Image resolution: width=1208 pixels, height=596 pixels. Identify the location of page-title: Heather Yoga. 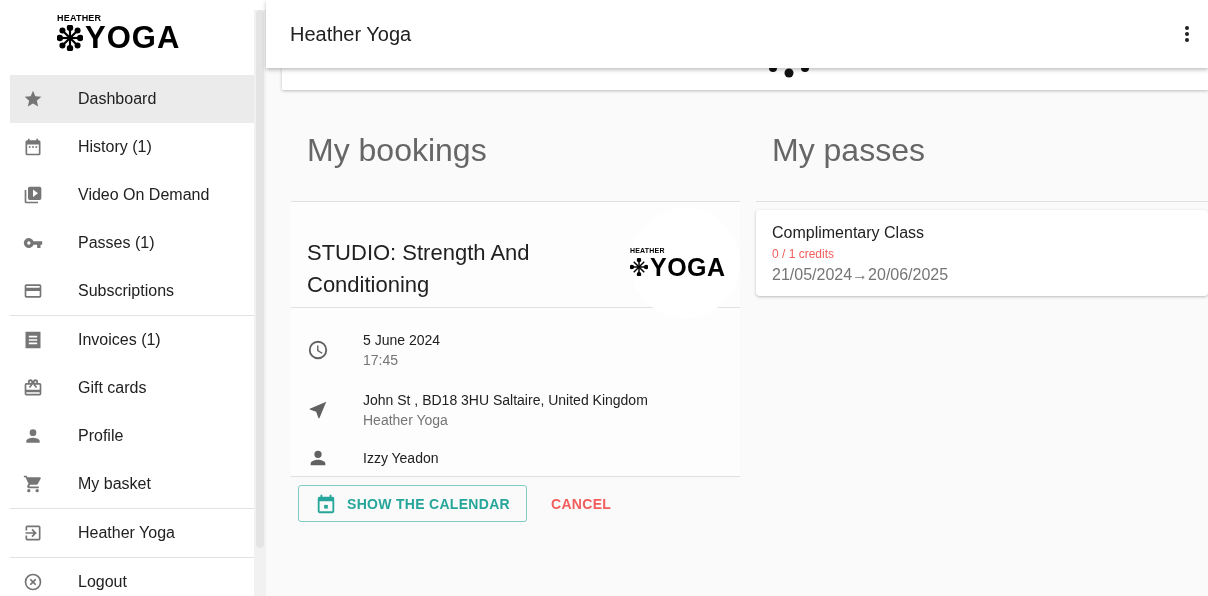
(351, 34).